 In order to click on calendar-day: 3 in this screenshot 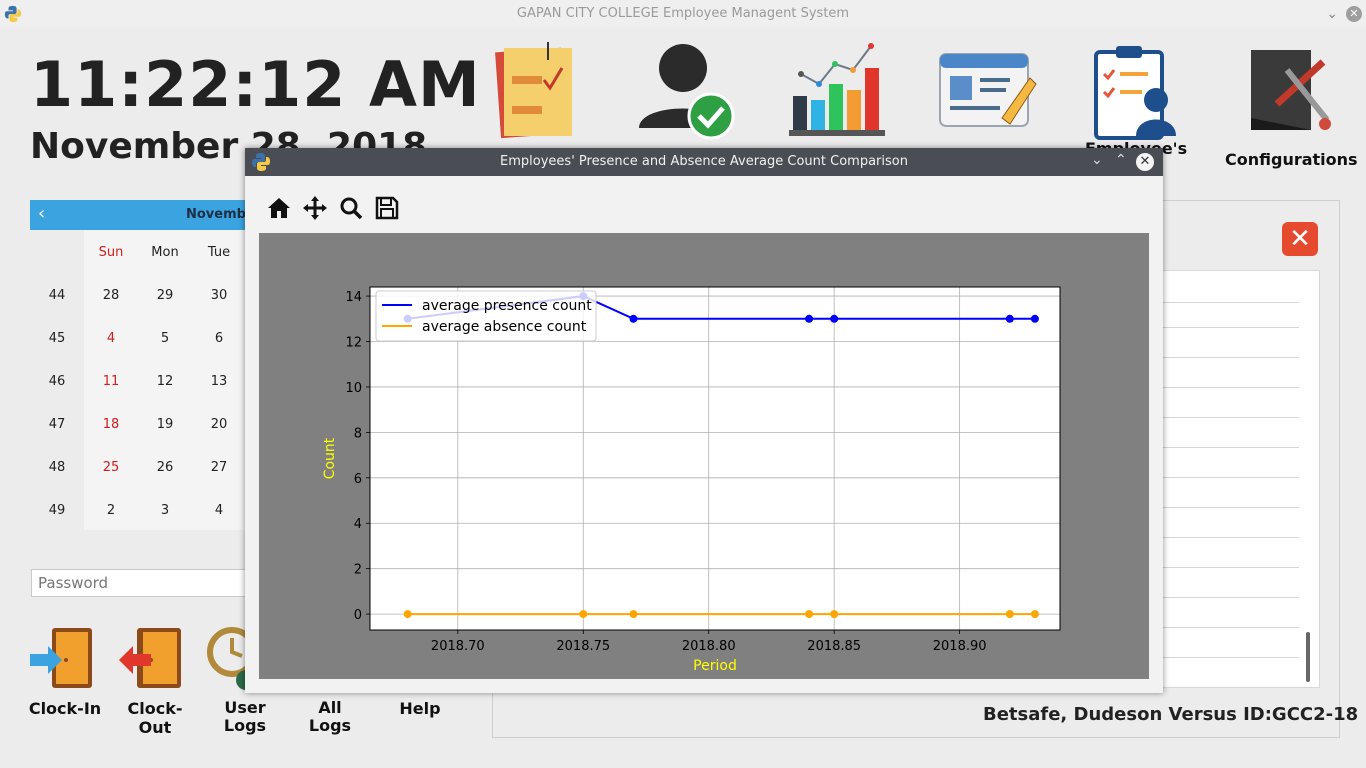, I will do `click(165, 510)`.